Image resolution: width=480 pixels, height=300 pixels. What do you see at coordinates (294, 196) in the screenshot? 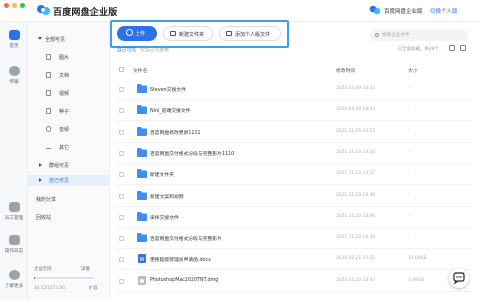
I see `table-row: 新建文案和视频 2021.11.20 16:46 -` at bounding box center [294, 196].